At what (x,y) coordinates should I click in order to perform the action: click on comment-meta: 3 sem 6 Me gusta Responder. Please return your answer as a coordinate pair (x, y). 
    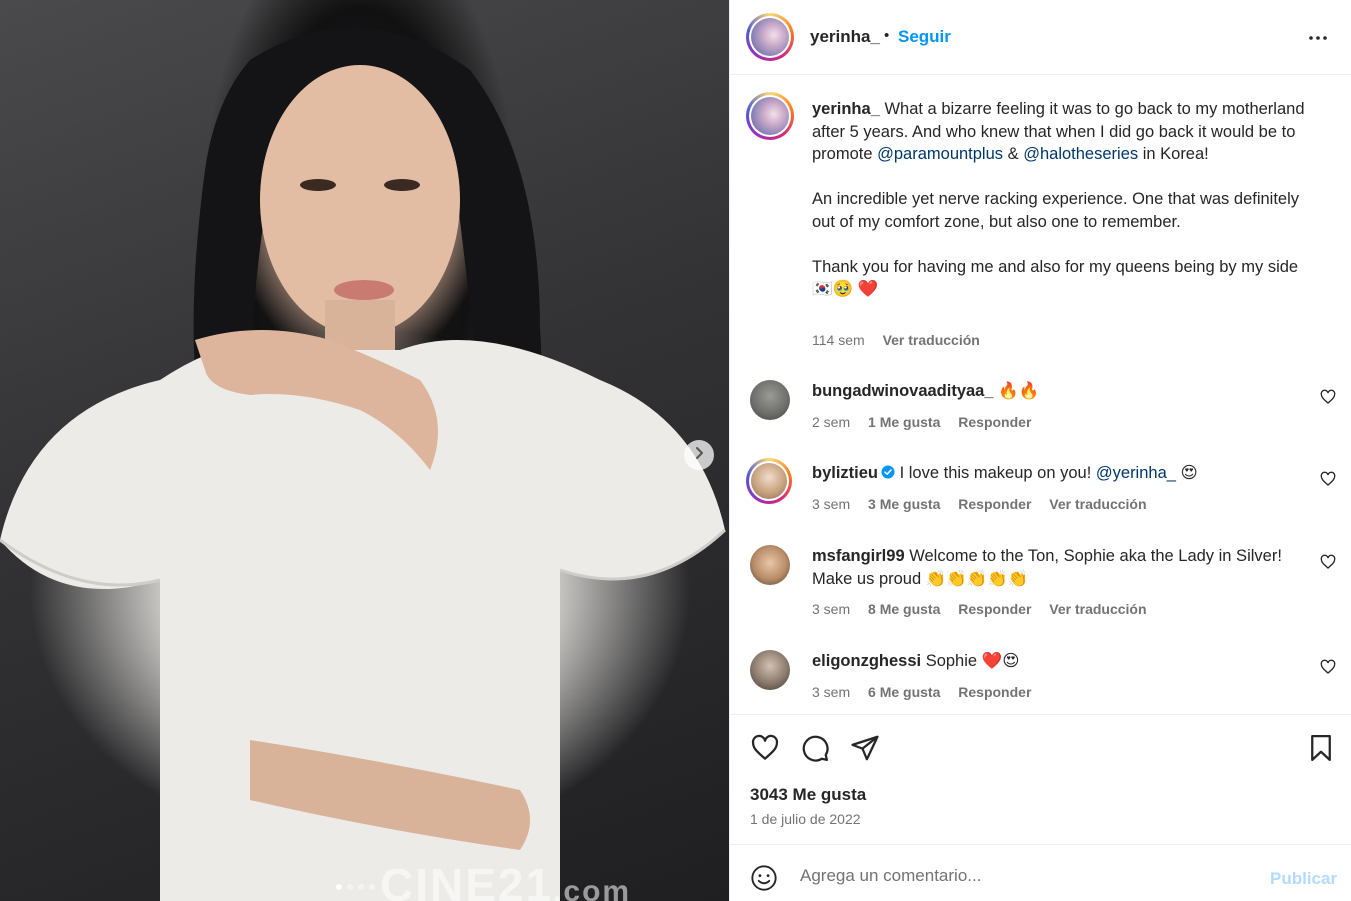
    Looking at the image, I should click on (928, 692).